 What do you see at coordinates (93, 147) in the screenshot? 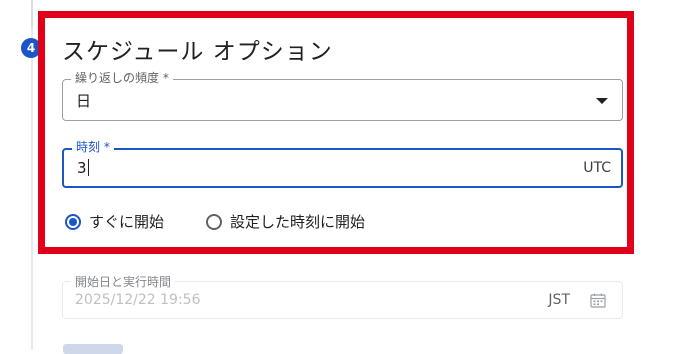
I see `time-label: 時刻 *` at bounding box center [93, 147].